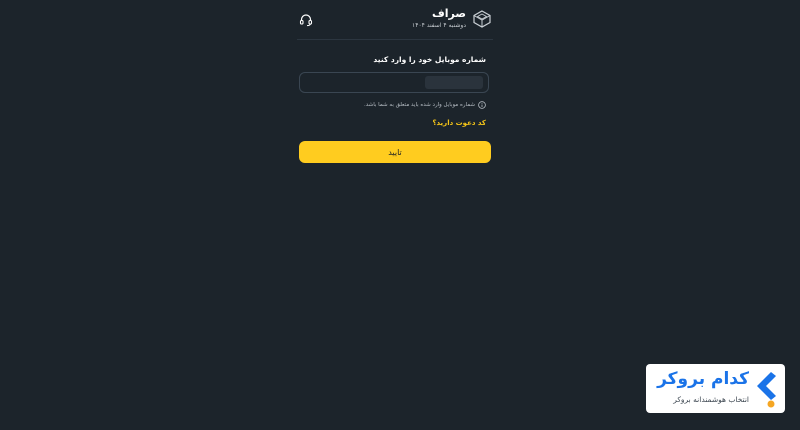  I want to click on watermark-badge: کدام بروکر انتخاب هوشمندانه بروکر, so click(715, 388).